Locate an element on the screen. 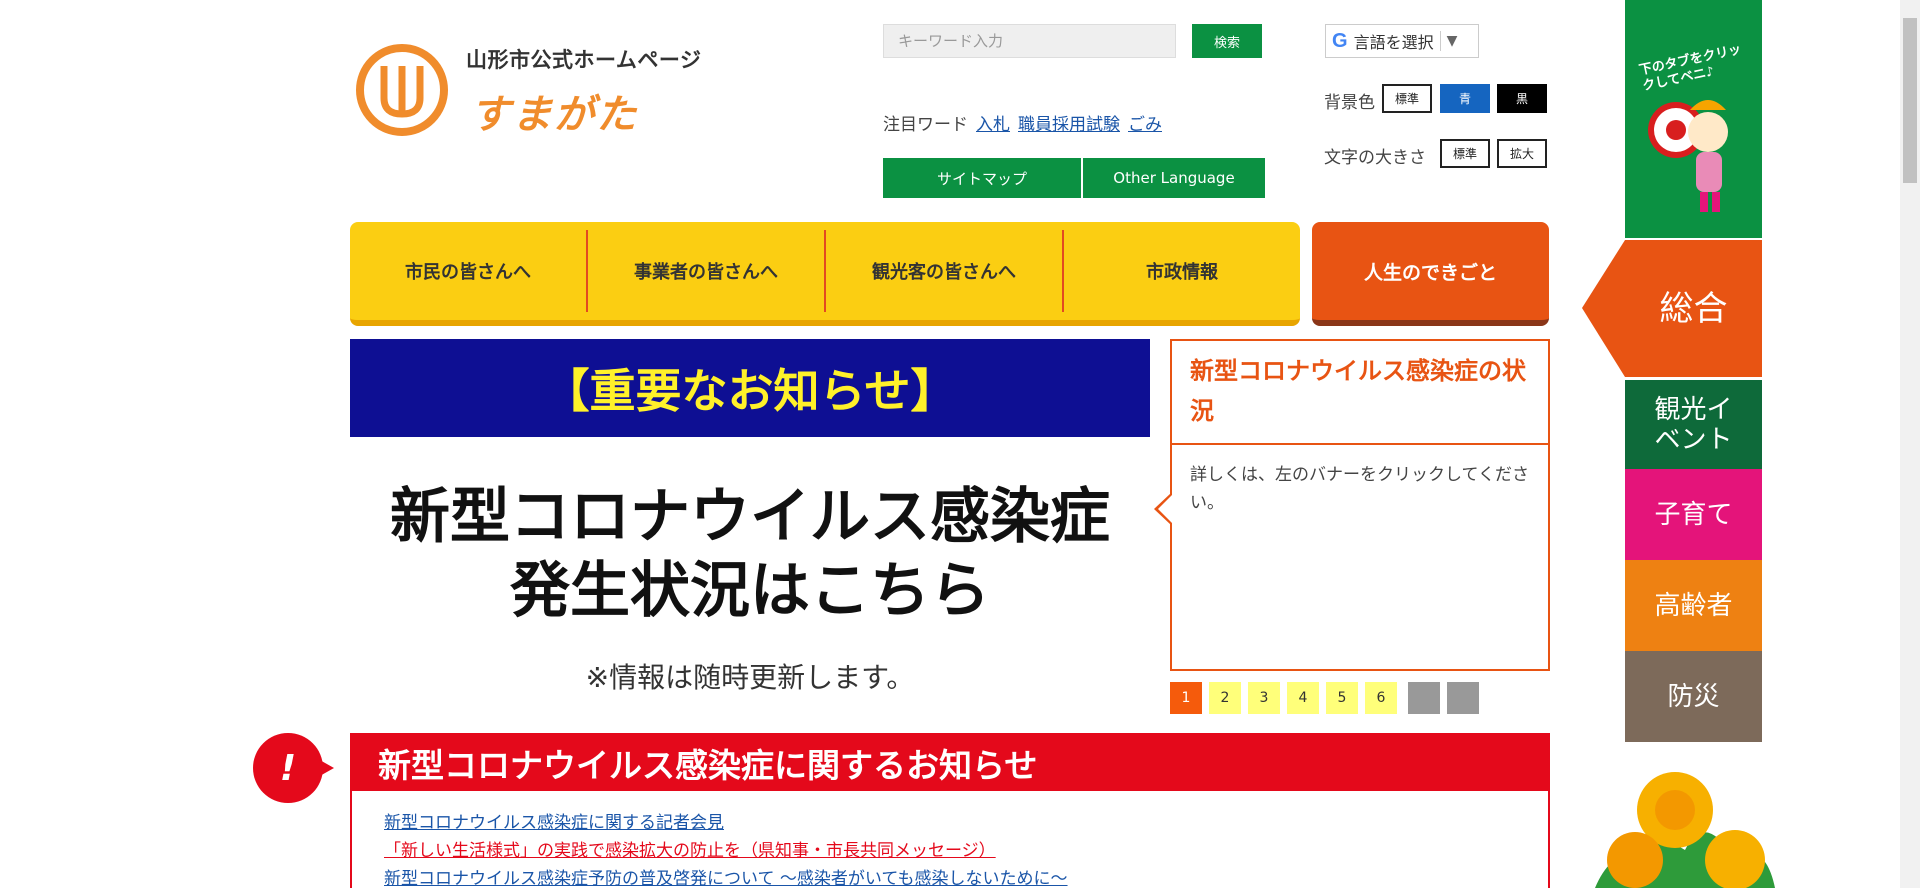 The height and width of the screenshot is (888, 1920). slide-pager: 1 2 3 4 5 6 is located at coordinates (1324, 698).